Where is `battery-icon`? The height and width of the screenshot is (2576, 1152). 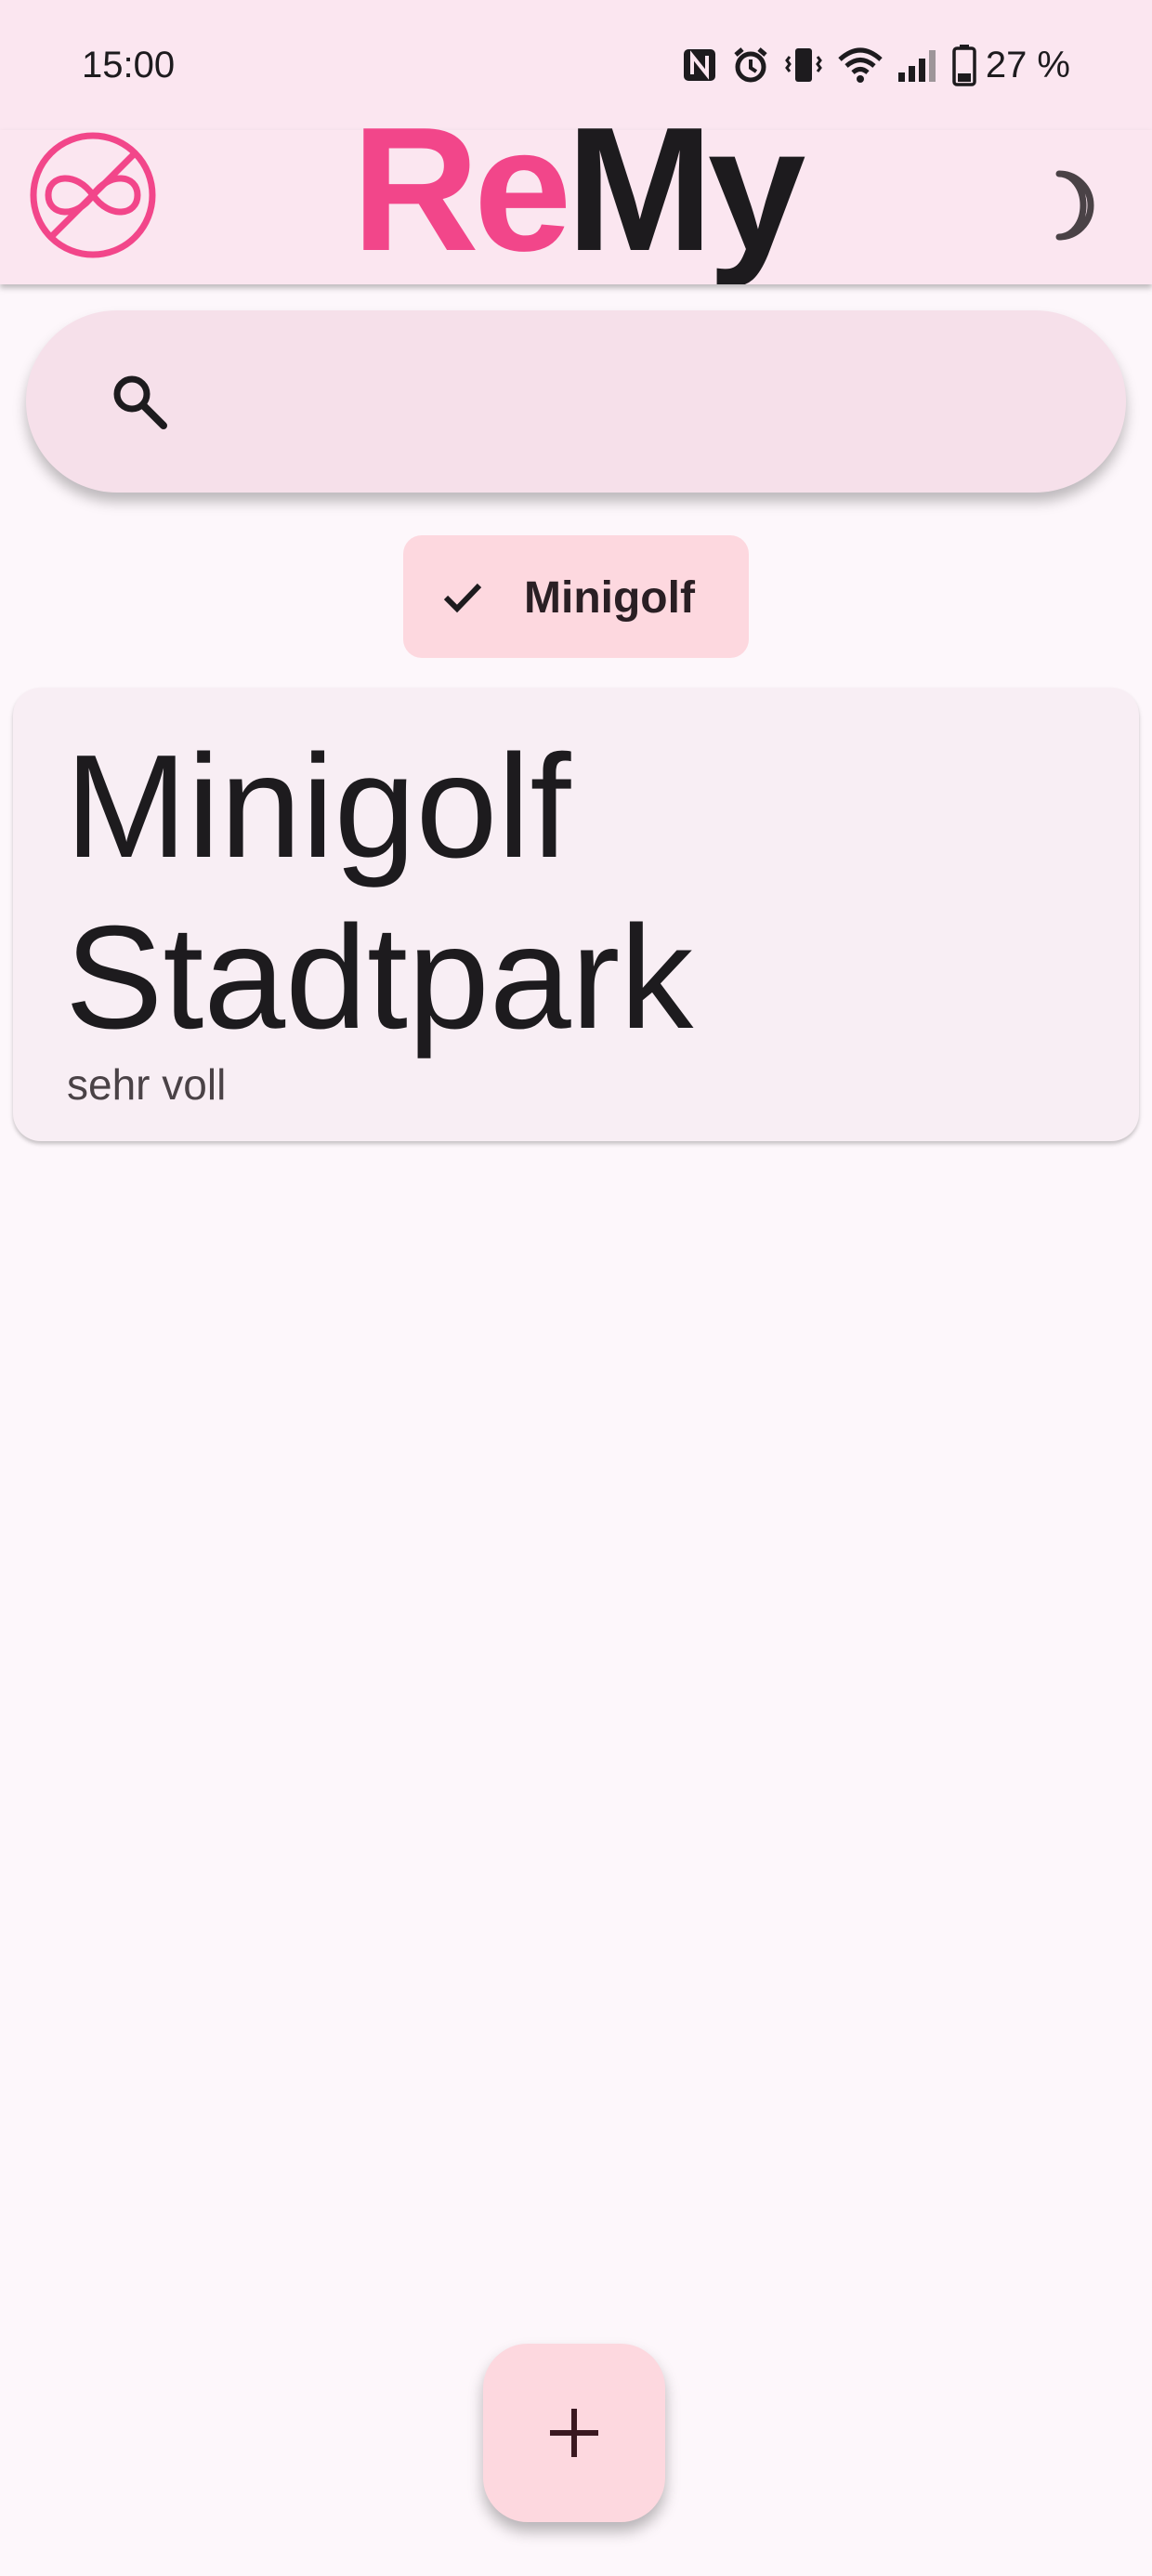
battery-icon is located at coordinates (964, 65).